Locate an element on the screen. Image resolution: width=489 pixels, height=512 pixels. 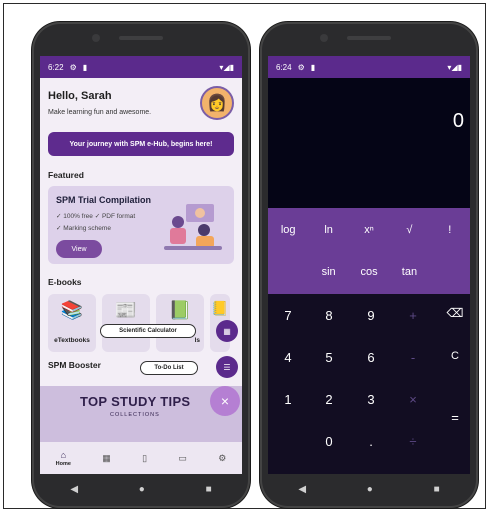
books-icon: 📚 is located at coordinates (72, 310).